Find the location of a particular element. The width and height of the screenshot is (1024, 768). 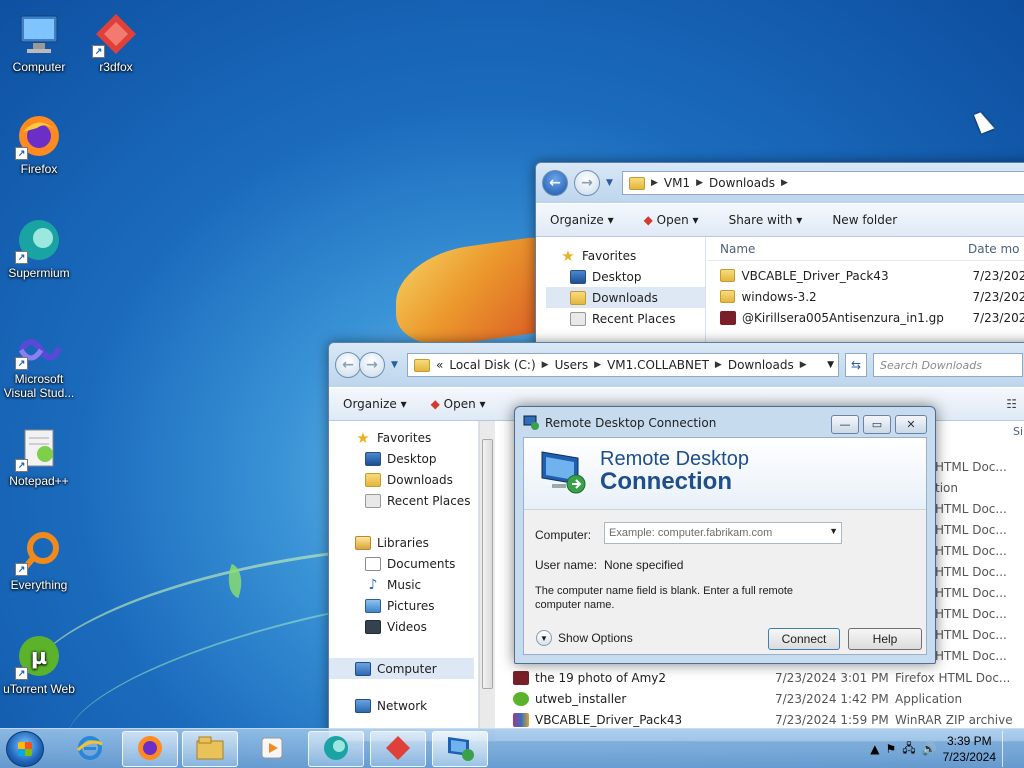

taskbar-internet-explorer is located at coordinates (90, 749).